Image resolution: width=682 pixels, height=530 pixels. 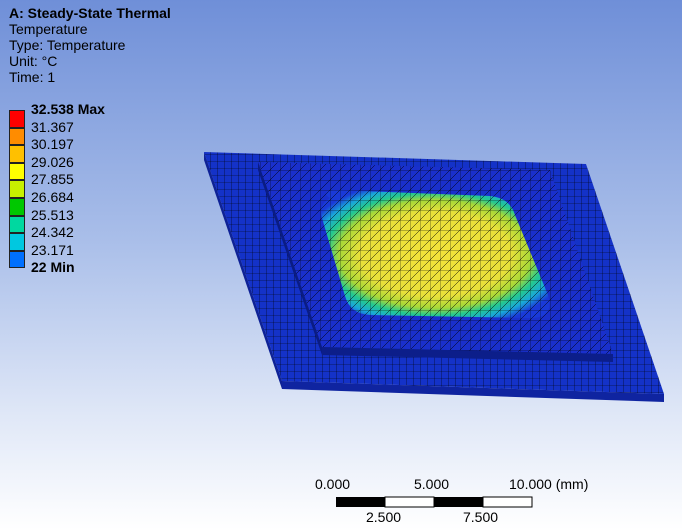 What do you see at coordinates (67, 45) in the screenshot?
I see `result-type: Type: Temperature` at bounding box center [67, 45].